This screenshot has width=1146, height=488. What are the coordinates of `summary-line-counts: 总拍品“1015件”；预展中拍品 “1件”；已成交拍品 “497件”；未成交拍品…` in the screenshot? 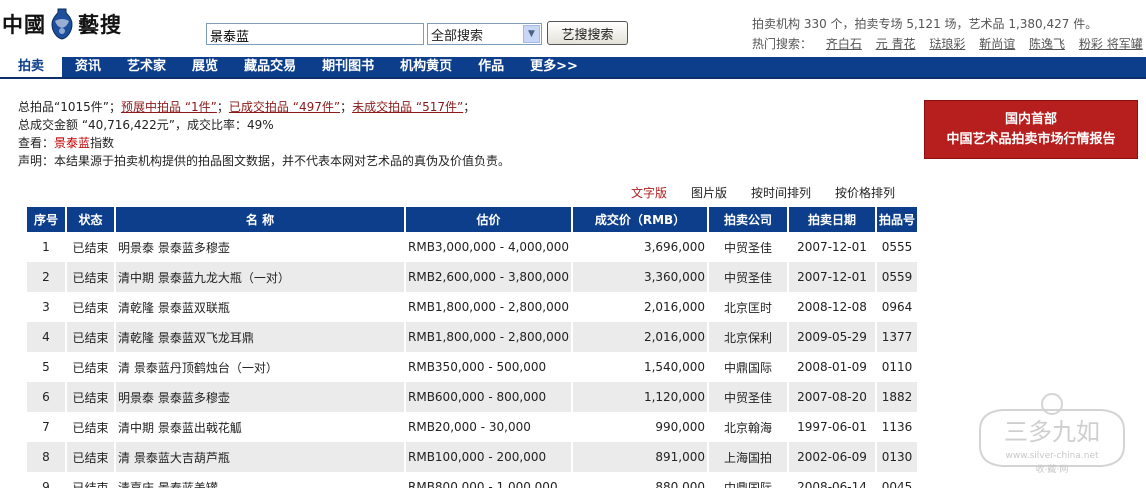 It's located at (264, 107).